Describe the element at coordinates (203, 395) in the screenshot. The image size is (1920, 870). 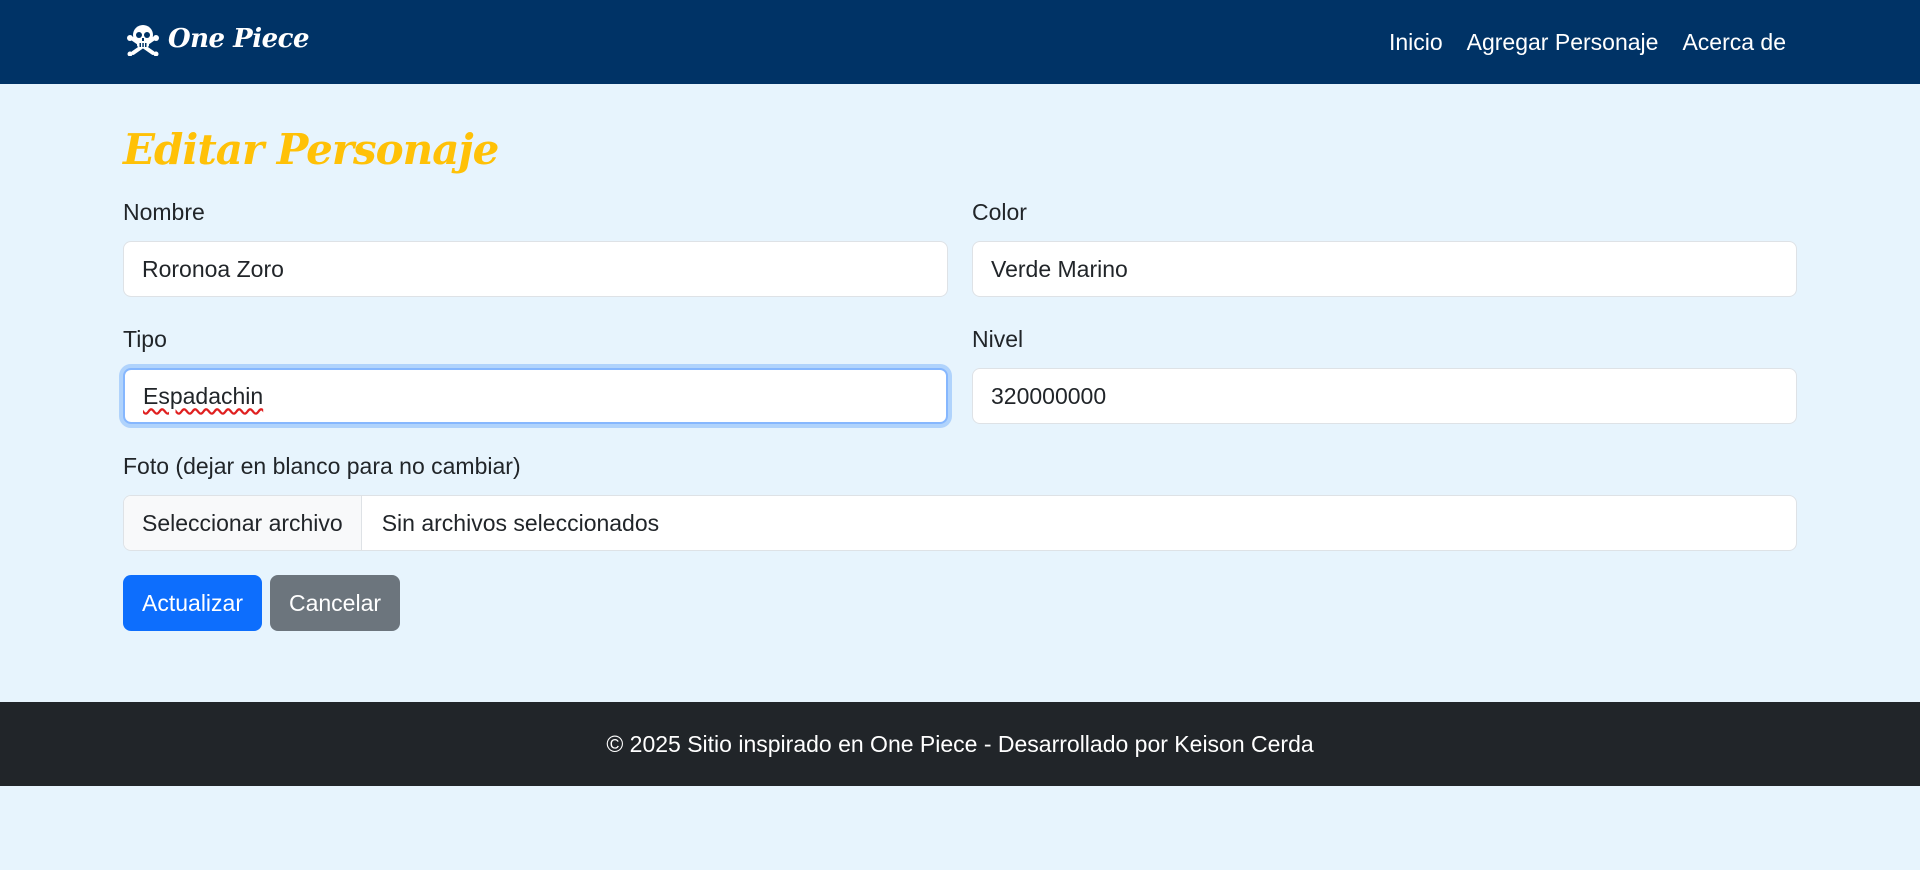
I see `tipo-value: Espadachin` at that location.